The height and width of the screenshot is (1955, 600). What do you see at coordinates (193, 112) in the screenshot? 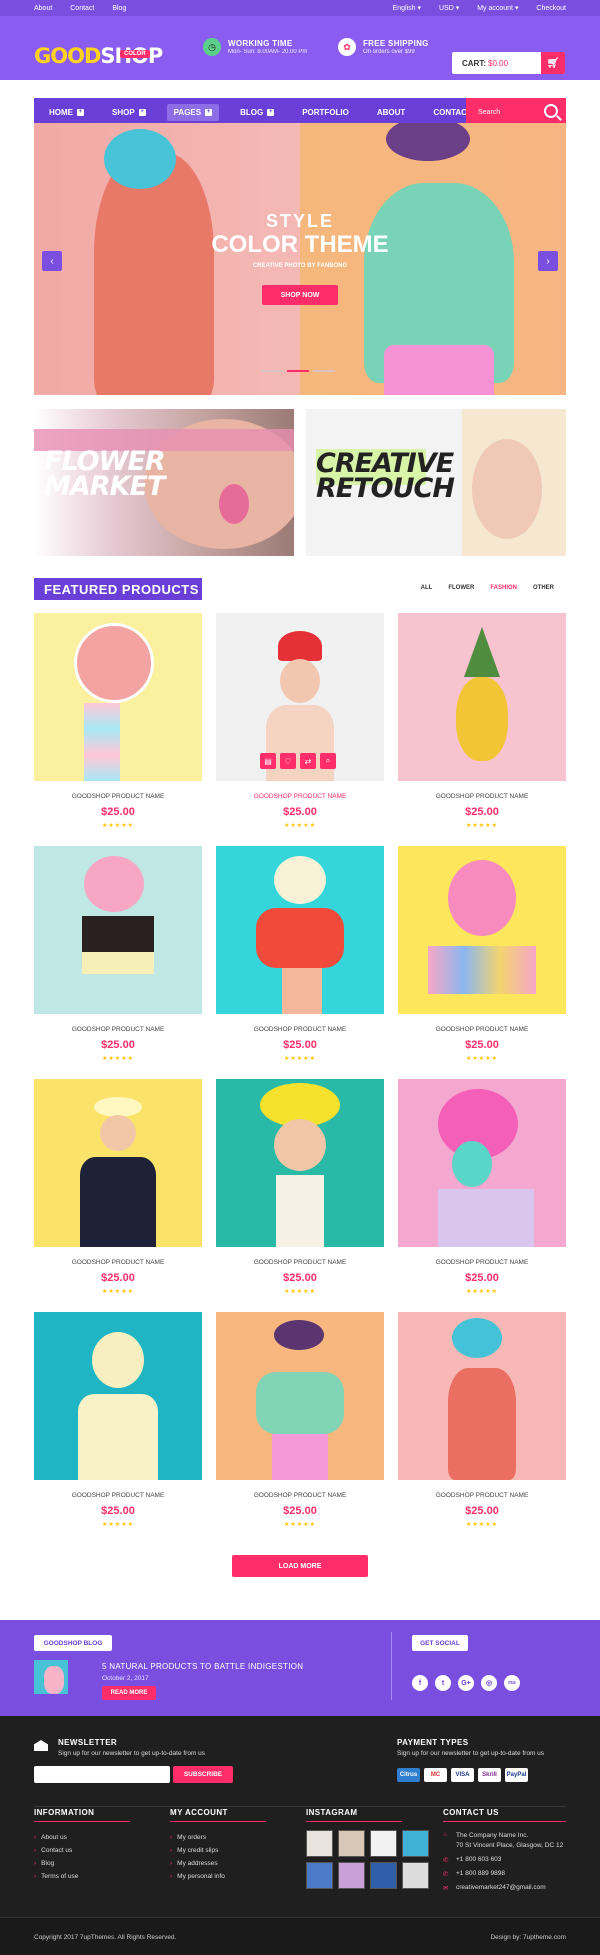
I see `nav-pages: PAGES +` at bounding box center [193, 112].